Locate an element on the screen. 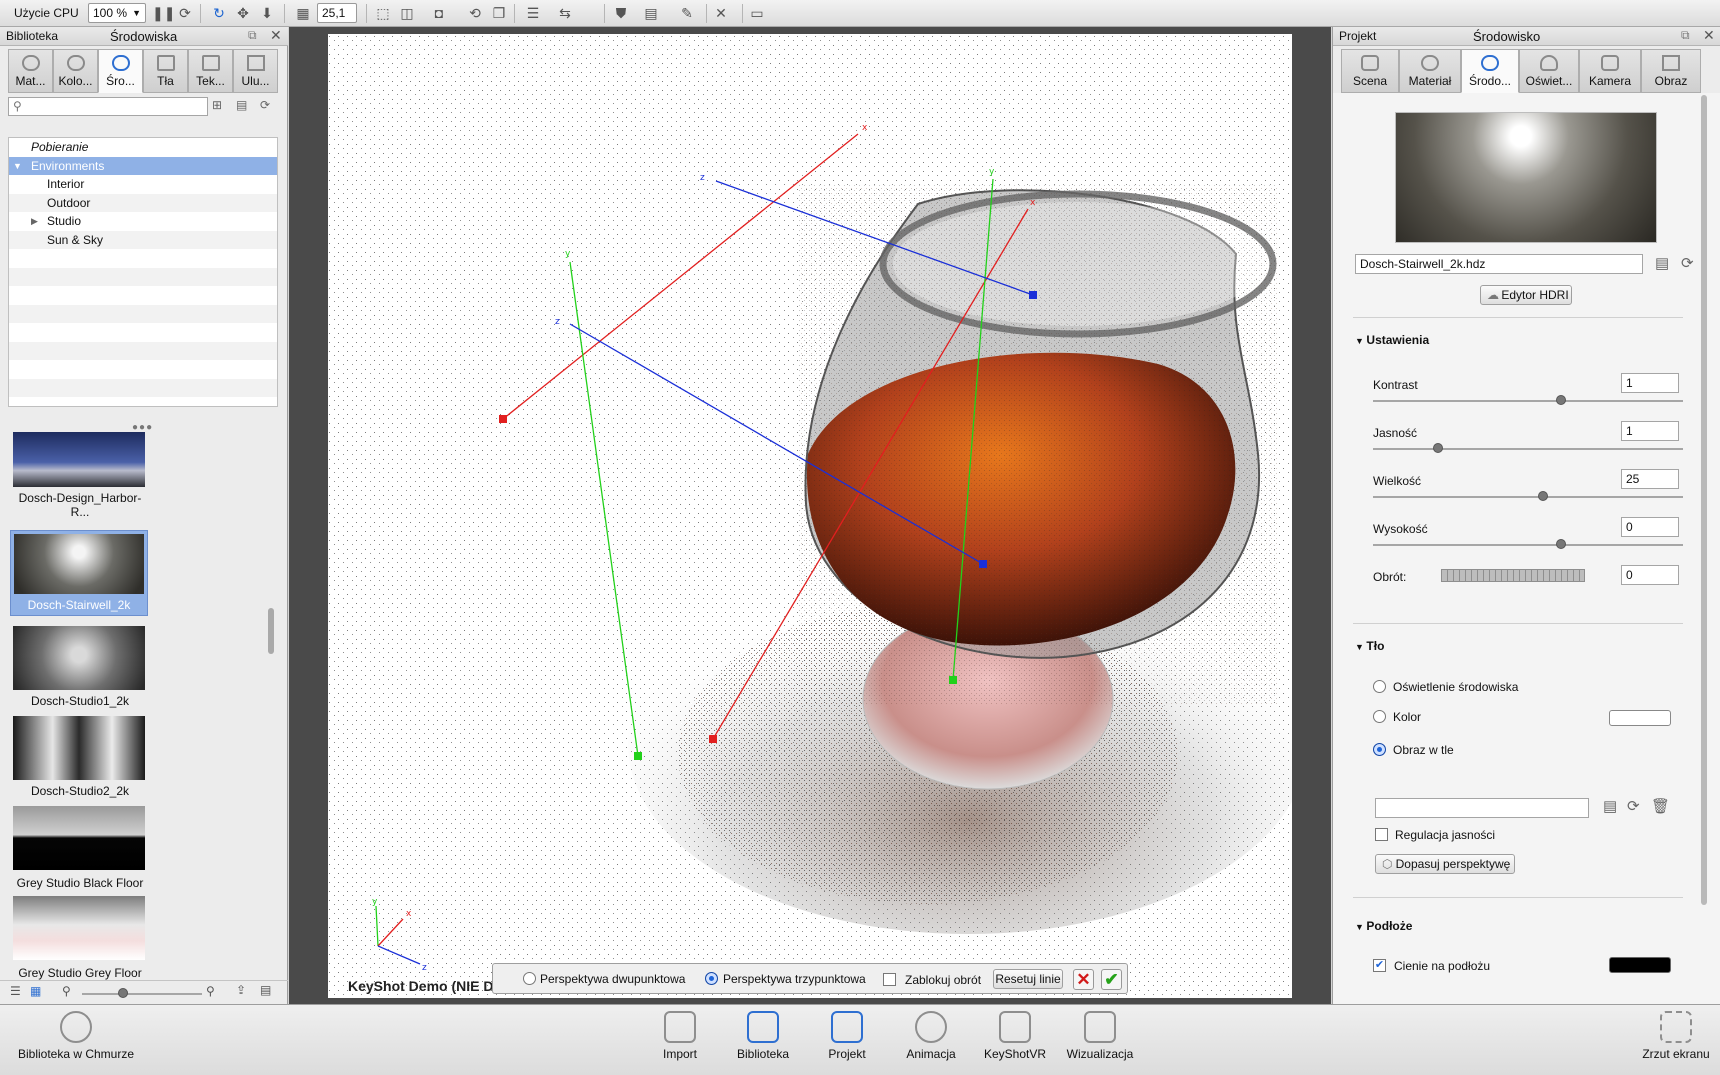 The image size is (1720, 1075). folder-icon: ▤ is located at coordinates (241, 105).